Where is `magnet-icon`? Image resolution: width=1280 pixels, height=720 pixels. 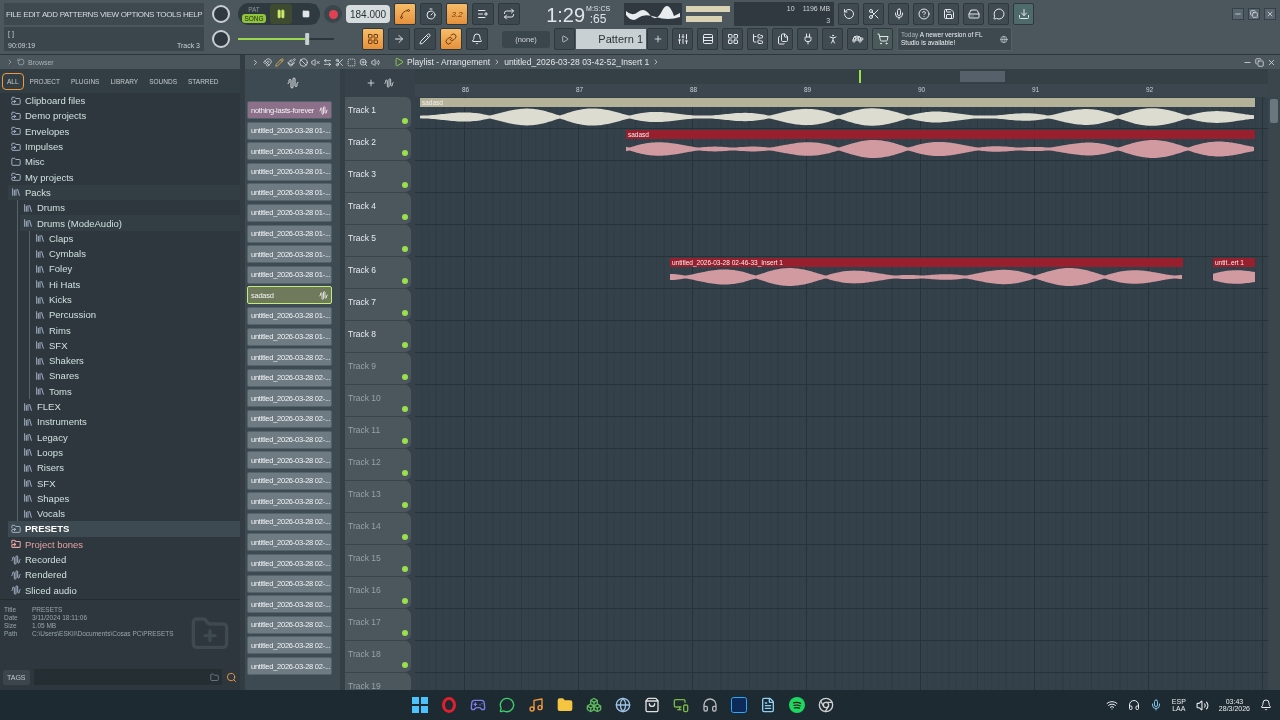
magnet-icon is located at coordinates (267, 62).